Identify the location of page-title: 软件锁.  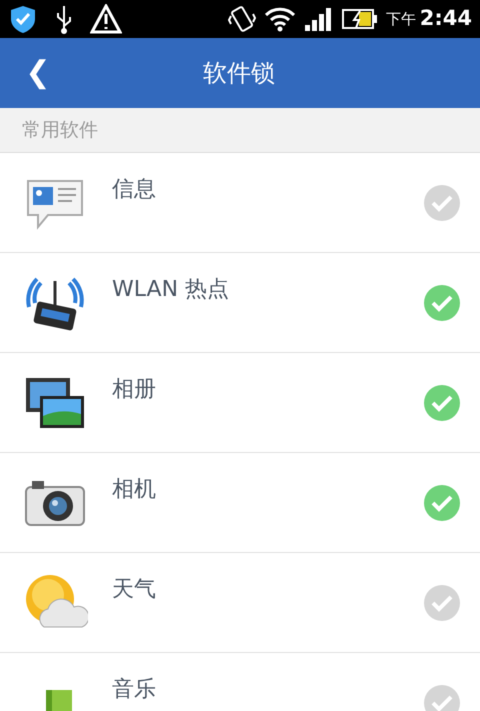
(239, 73).